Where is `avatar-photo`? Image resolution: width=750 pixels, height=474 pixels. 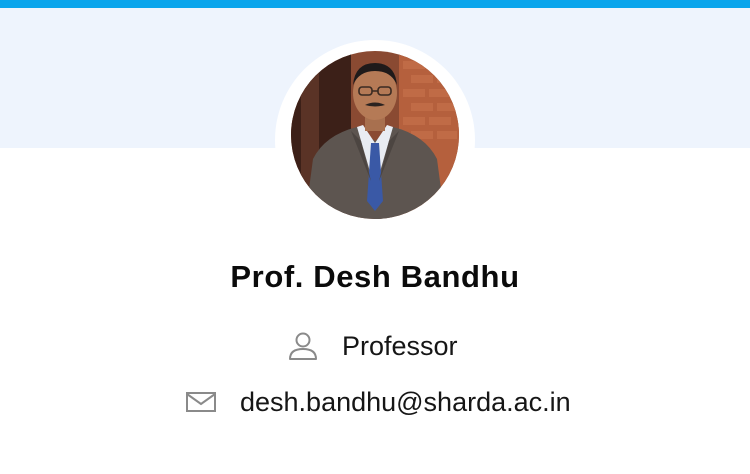 avatar-photo is located at coordinates (375, 135).